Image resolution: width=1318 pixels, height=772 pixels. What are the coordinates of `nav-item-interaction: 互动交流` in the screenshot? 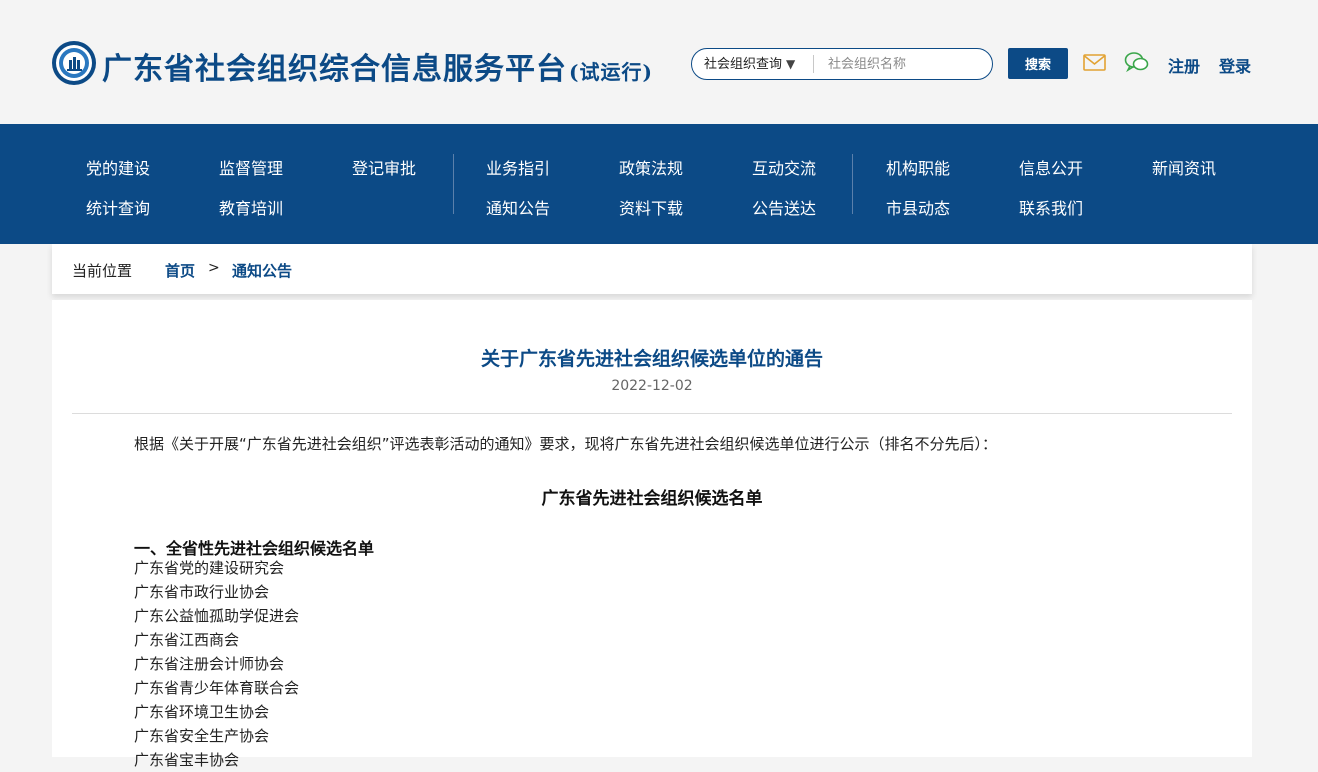 It's located at (784, 167).